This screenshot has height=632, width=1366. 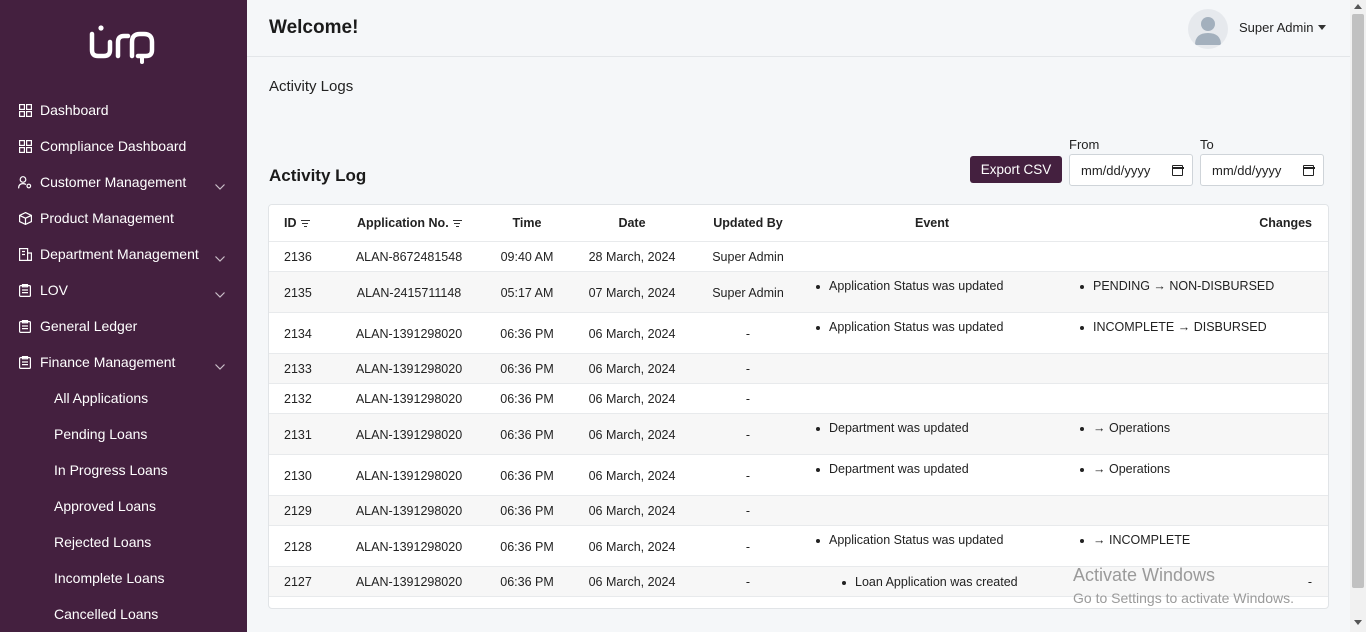 What do you see at coordinates (25, 362) in the screenshot?
I see `clipboard-icon` at bounding box center [25, 362].